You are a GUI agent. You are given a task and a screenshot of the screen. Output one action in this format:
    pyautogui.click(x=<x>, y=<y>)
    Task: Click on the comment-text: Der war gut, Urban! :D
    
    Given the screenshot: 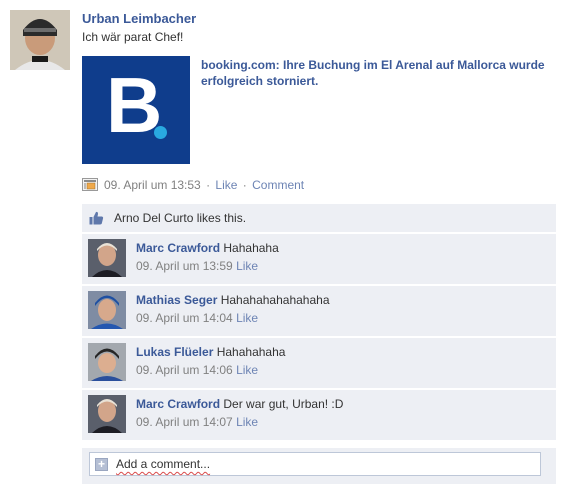 What is the action you would take?
    pyautogui.click(x=283, y=404)
    